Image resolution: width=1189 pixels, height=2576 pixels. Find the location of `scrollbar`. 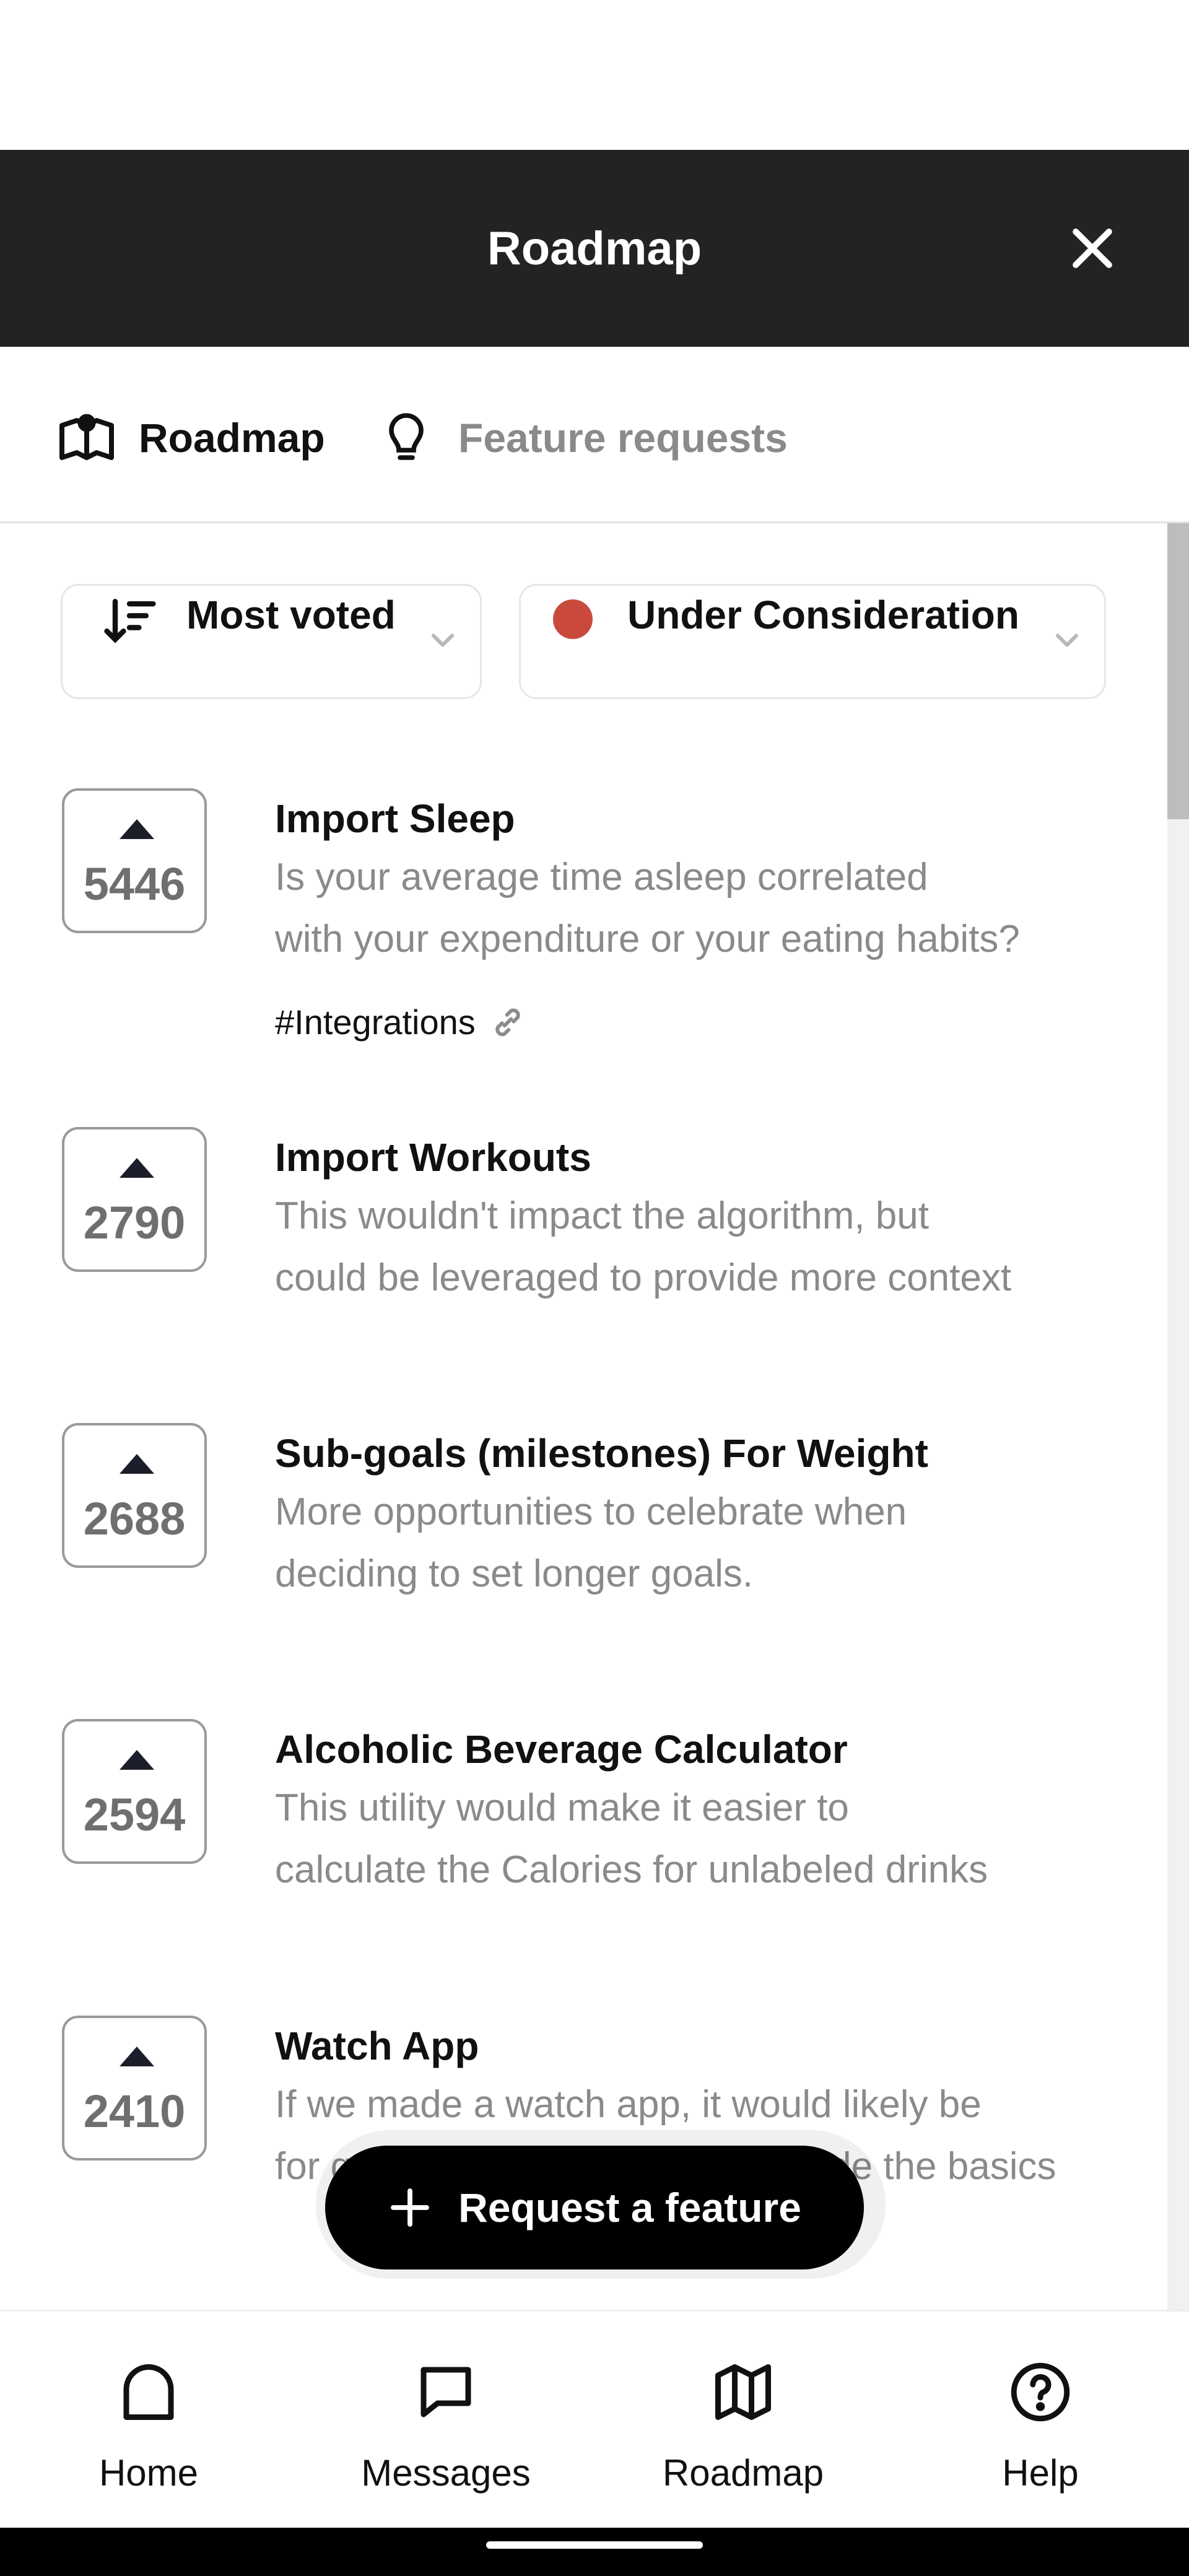

scrollbar is located at coordinates (1178, 1416).